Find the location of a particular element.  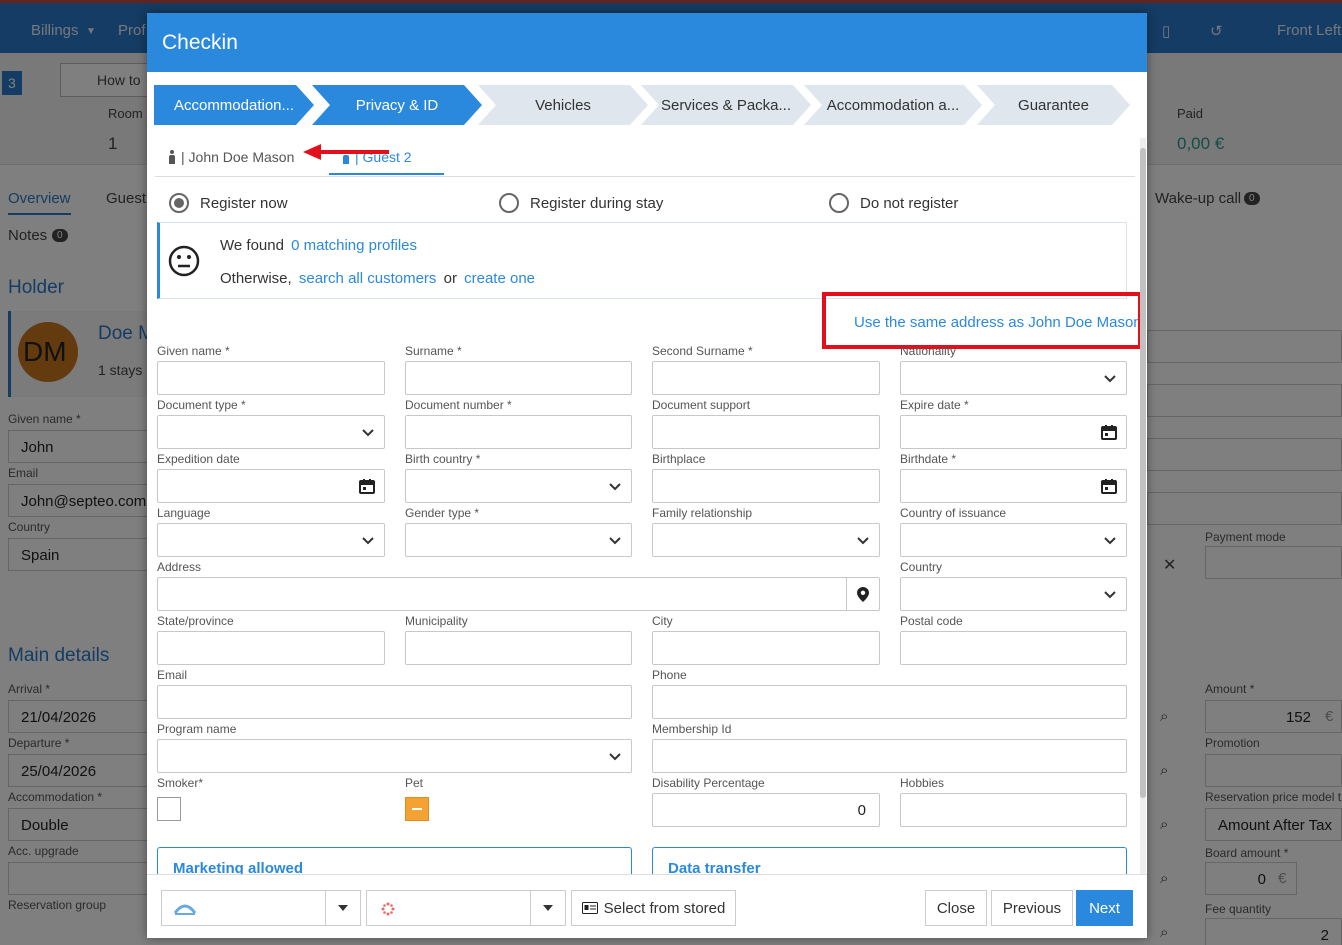

country-of-issuance-select is located at coordinates (1013, 540).